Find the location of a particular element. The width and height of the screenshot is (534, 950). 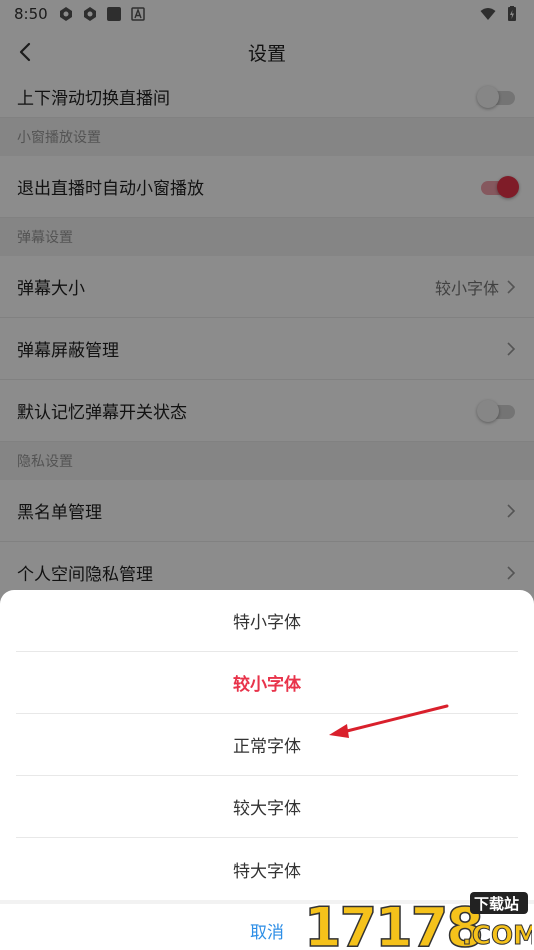

option-extra-small: 特小字体 is located at coordinates (267, 621).